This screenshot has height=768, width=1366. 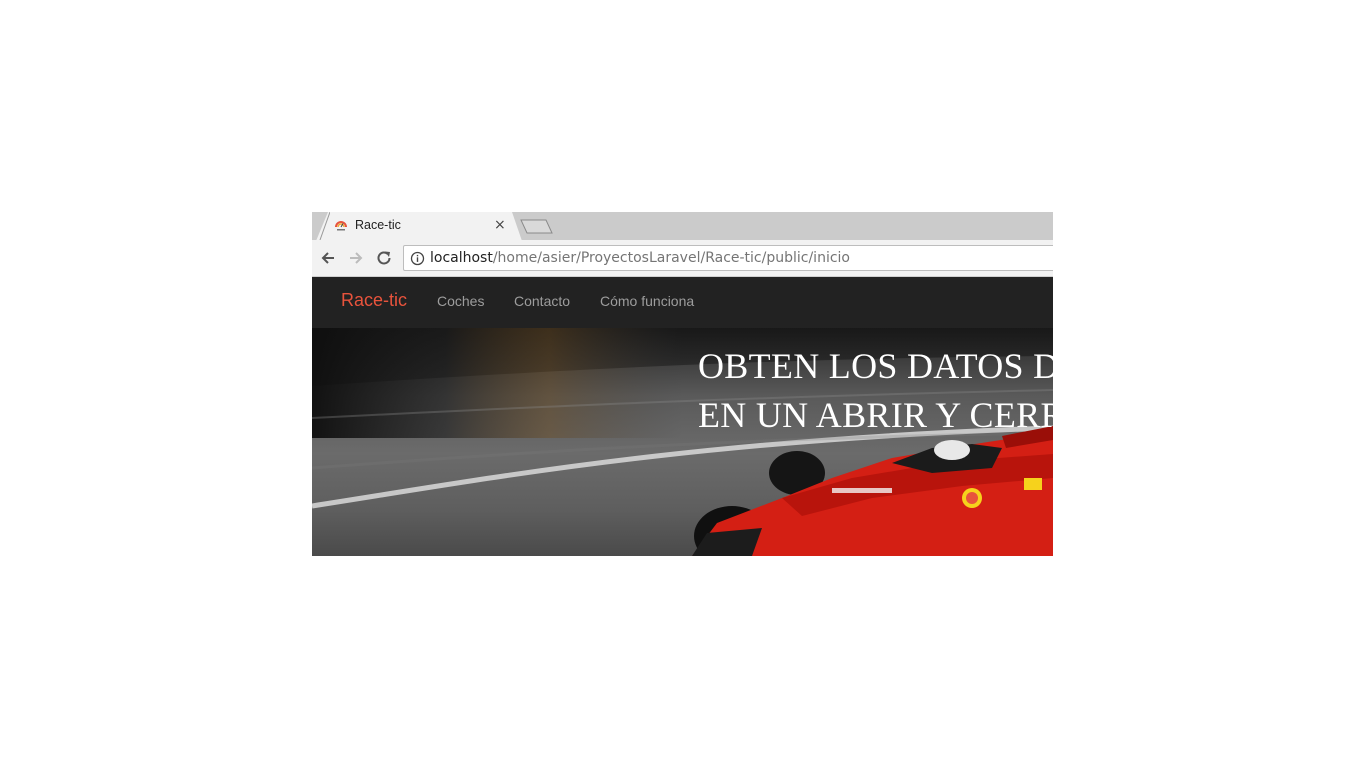 What do you see at coordinates (417, 258) in the screenshot?
I see `info-circle-icon` at bounding box center [417, 258].